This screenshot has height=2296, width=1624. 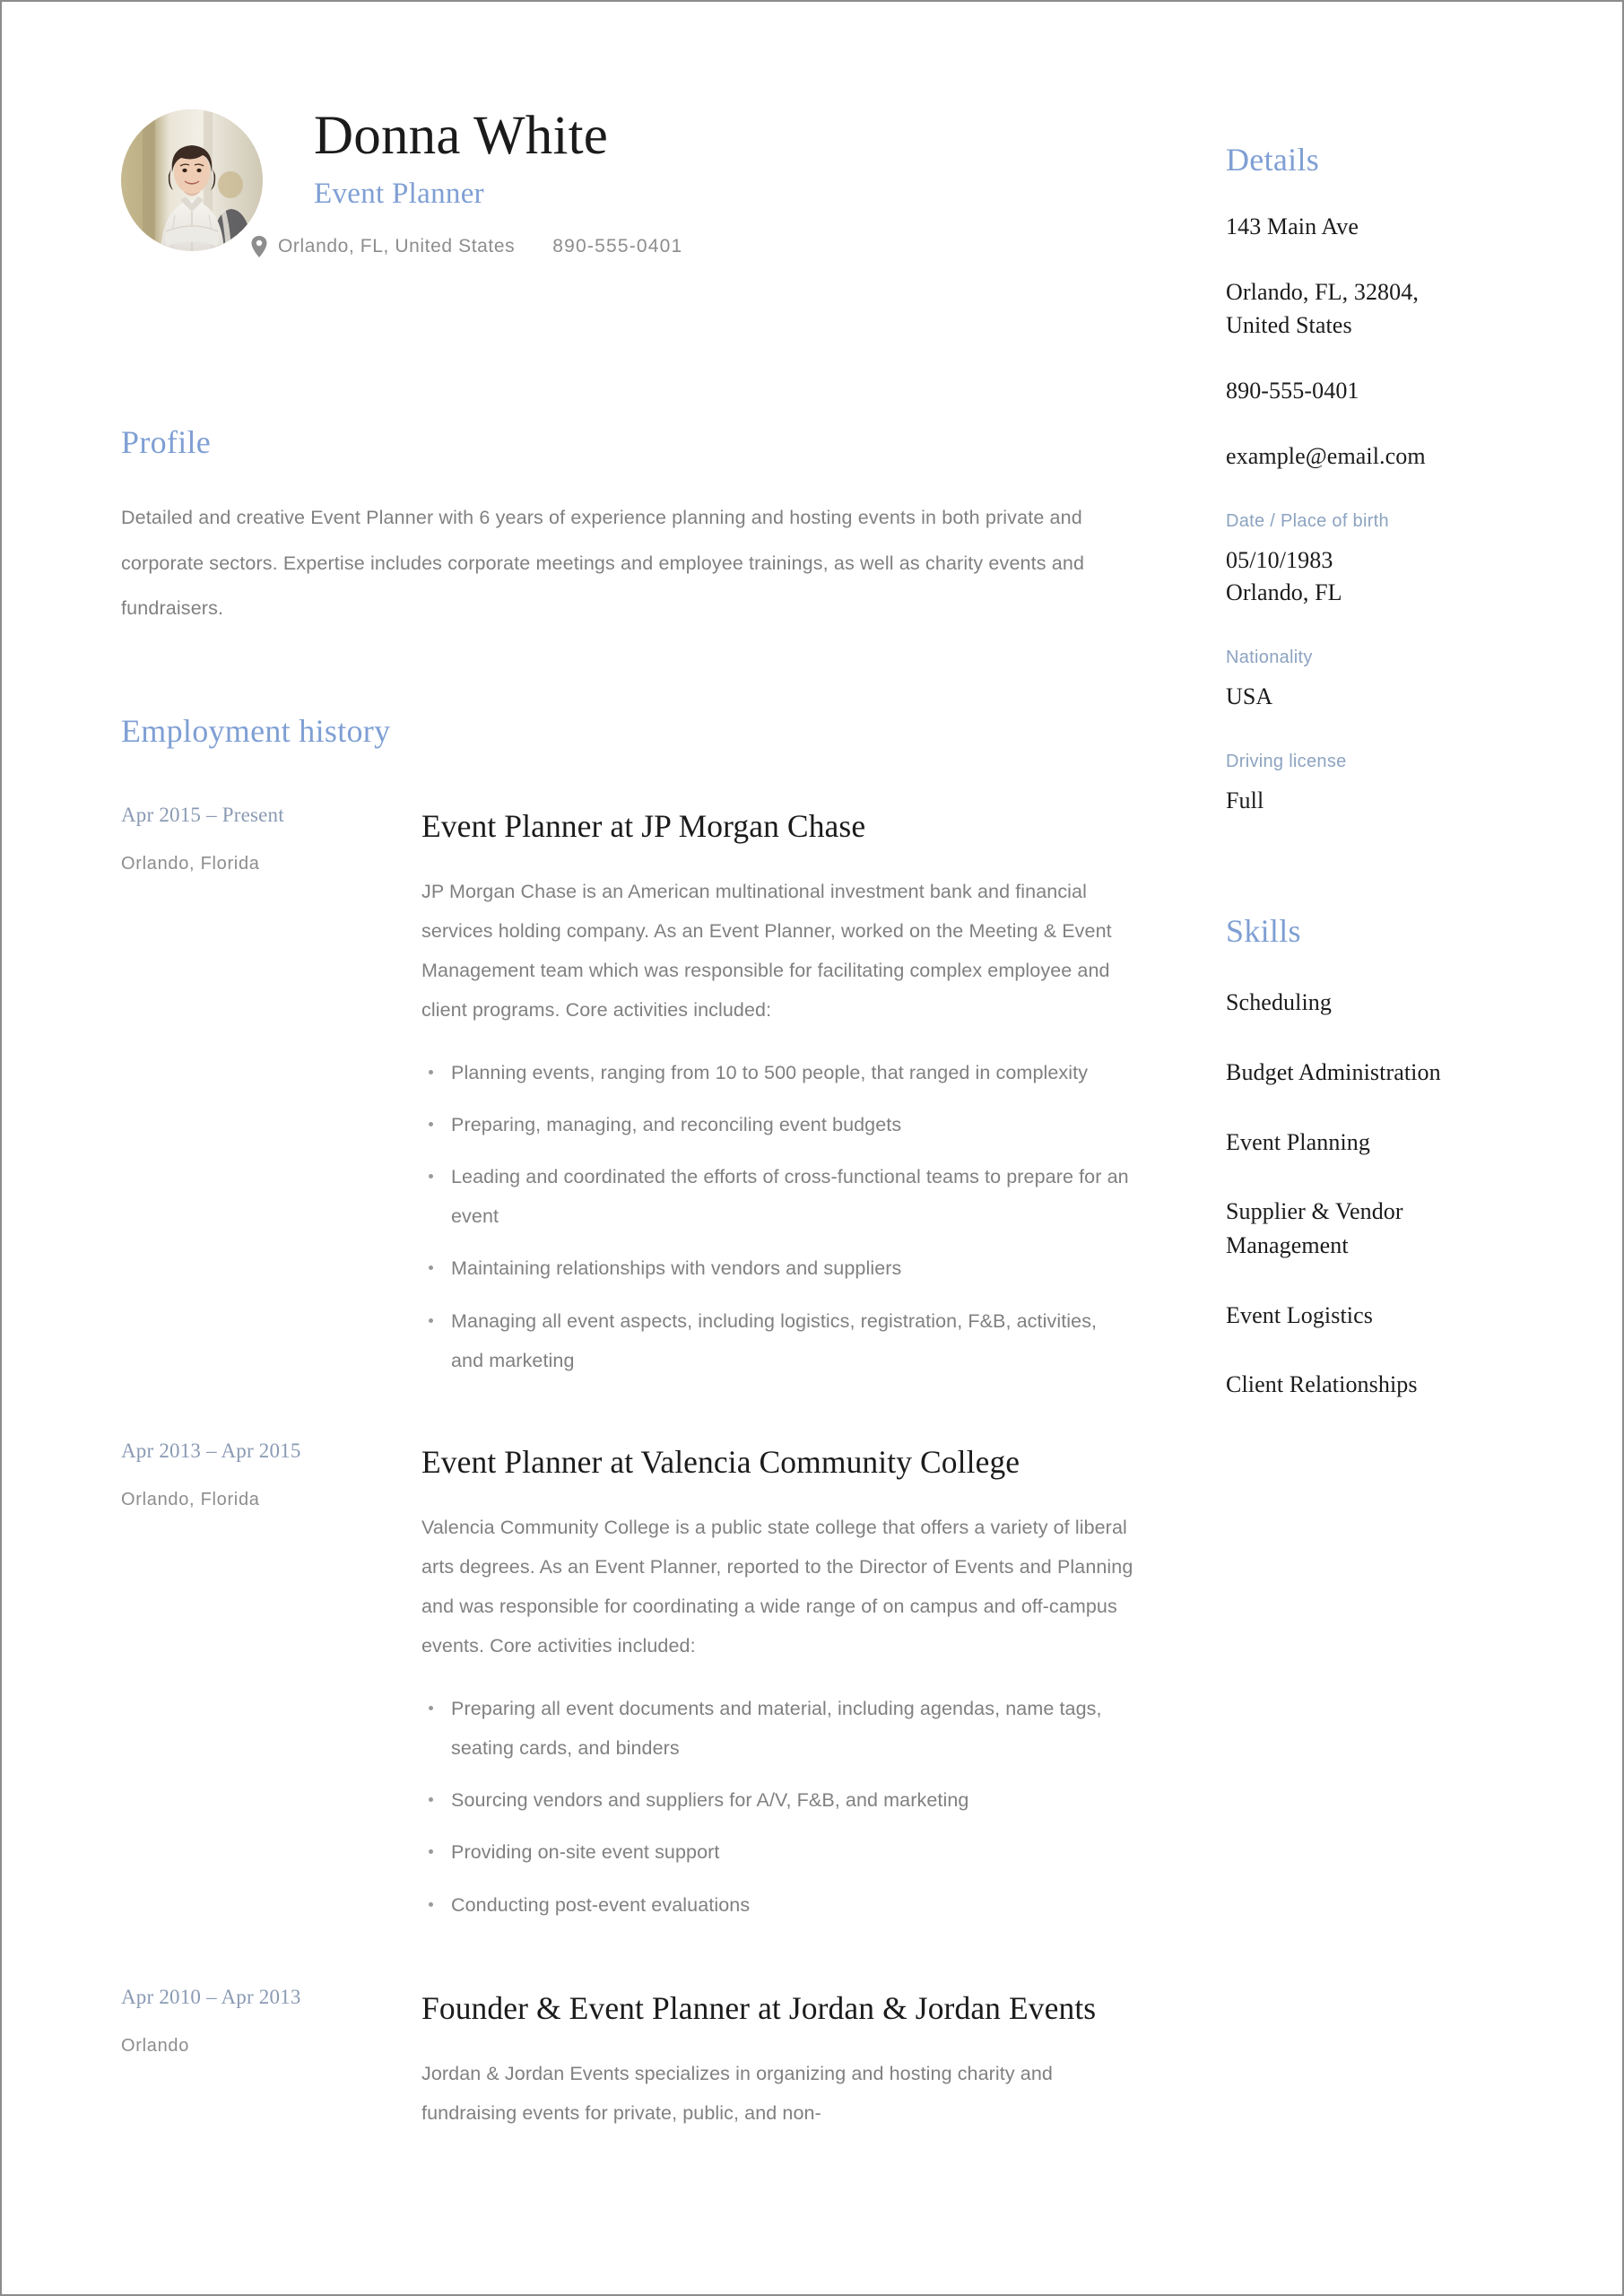 I want to click on detail-address-city-line2: United States, so click(x=1289, y=324).